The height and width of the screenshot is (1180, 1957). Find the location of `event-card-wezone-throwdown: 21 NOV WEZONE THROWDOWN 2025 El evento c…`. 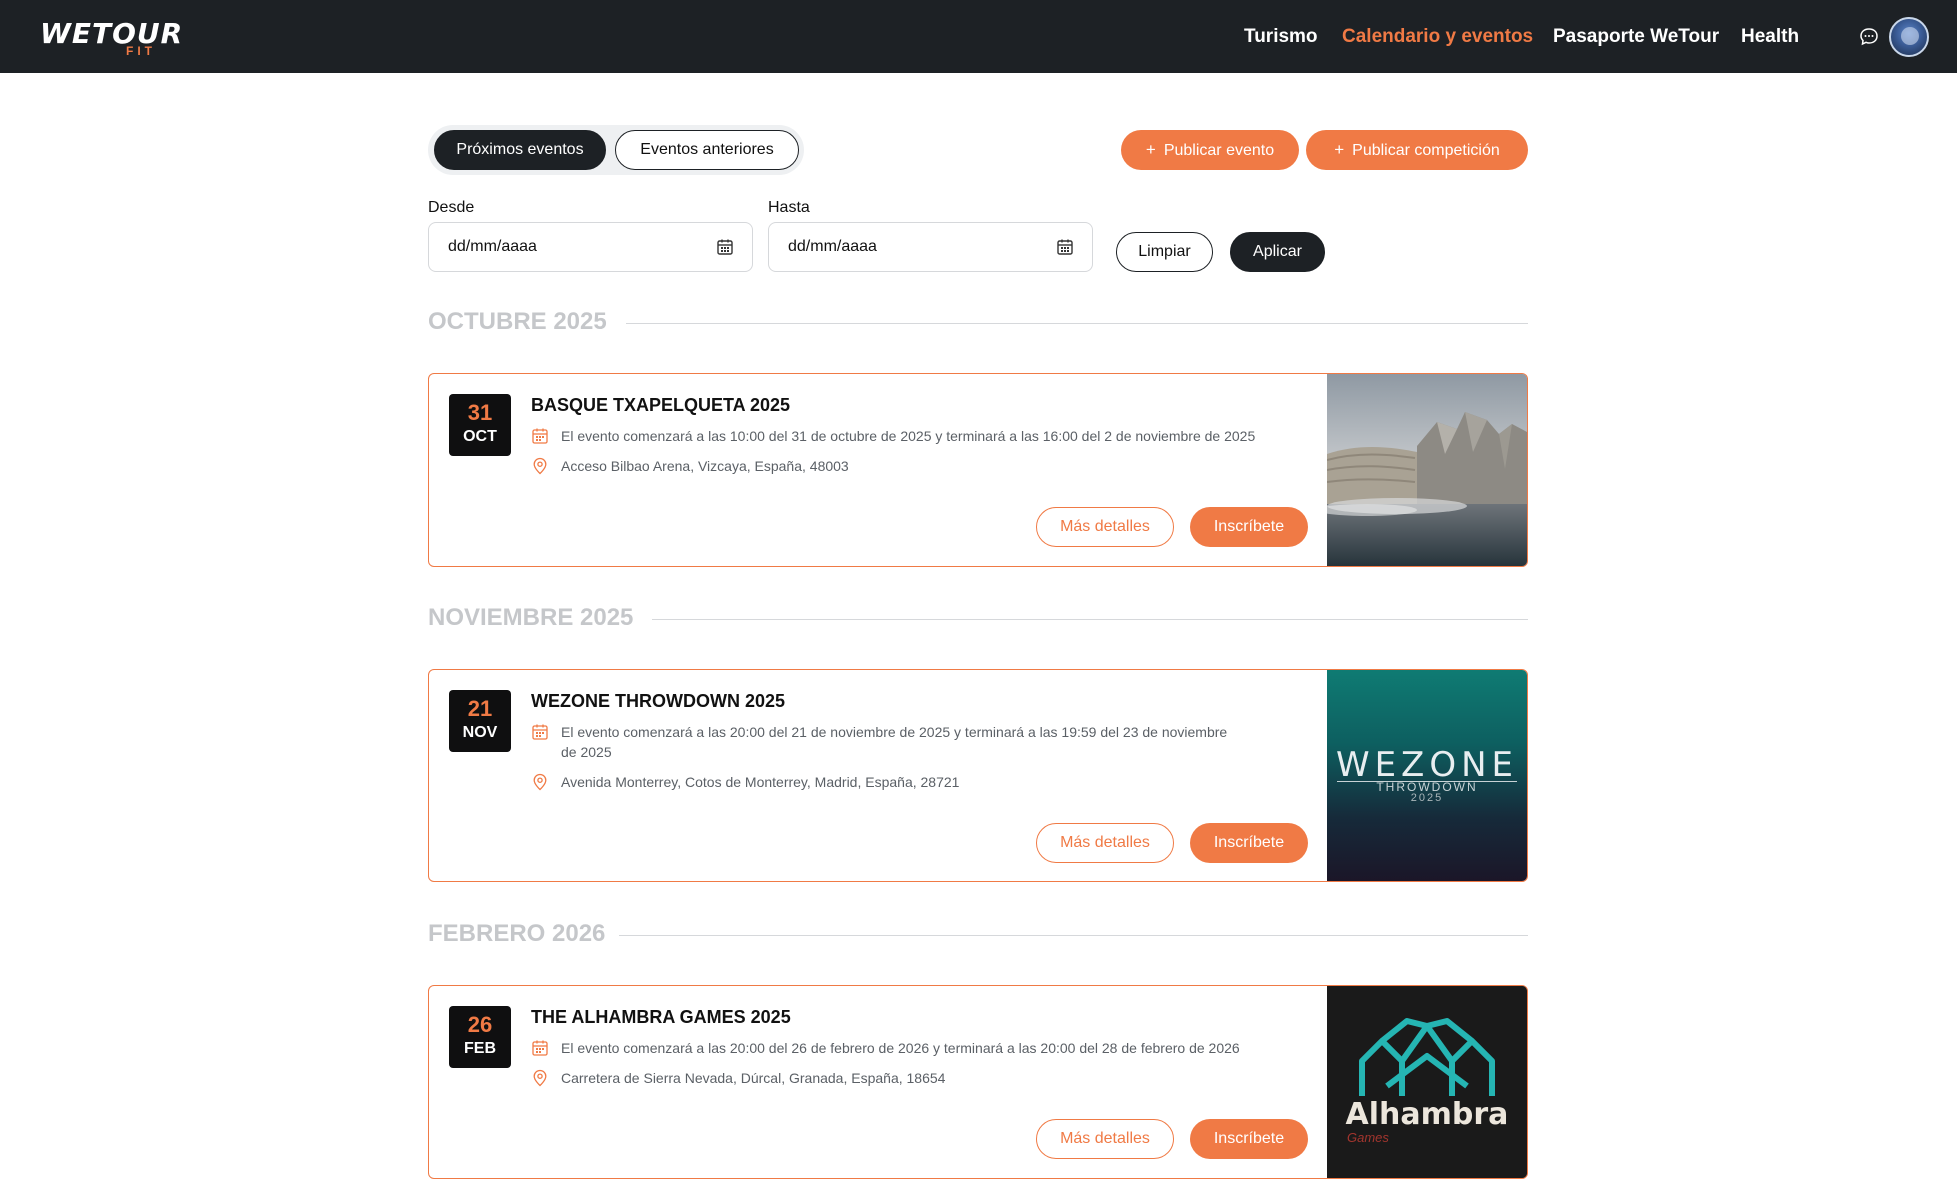

event-card-wezone-throwdown: 21 NOV WEZONE THROWDOWN 2025 El evento c… is located at coordinates (978, 775).